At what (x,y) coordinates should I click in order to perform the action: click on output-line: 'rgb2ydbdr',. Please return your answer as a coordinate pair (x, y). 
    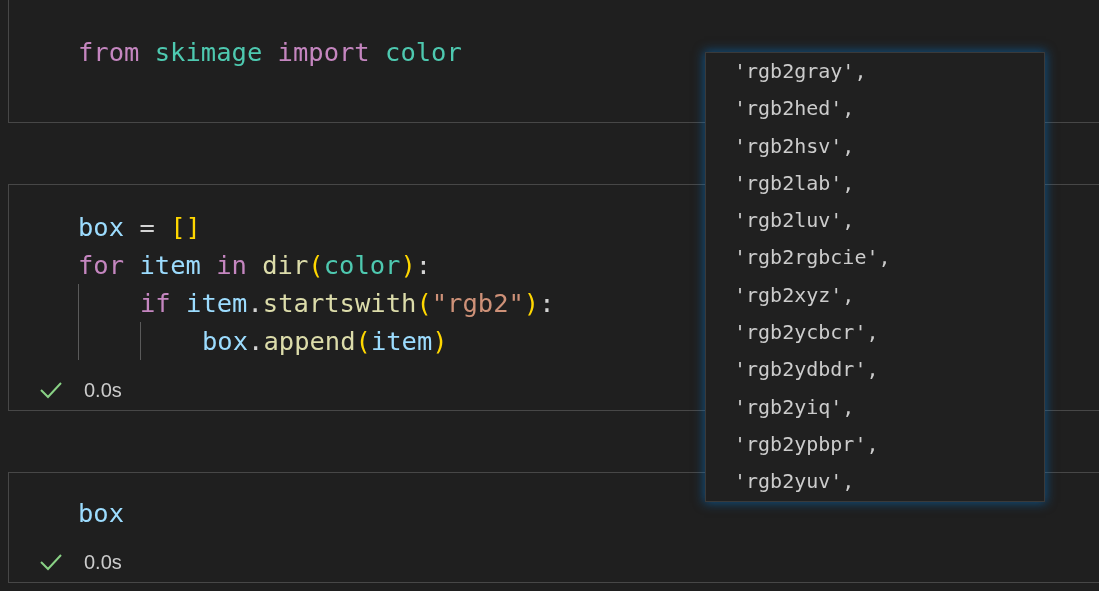
    Looking at the image, I should click on (807, 370).